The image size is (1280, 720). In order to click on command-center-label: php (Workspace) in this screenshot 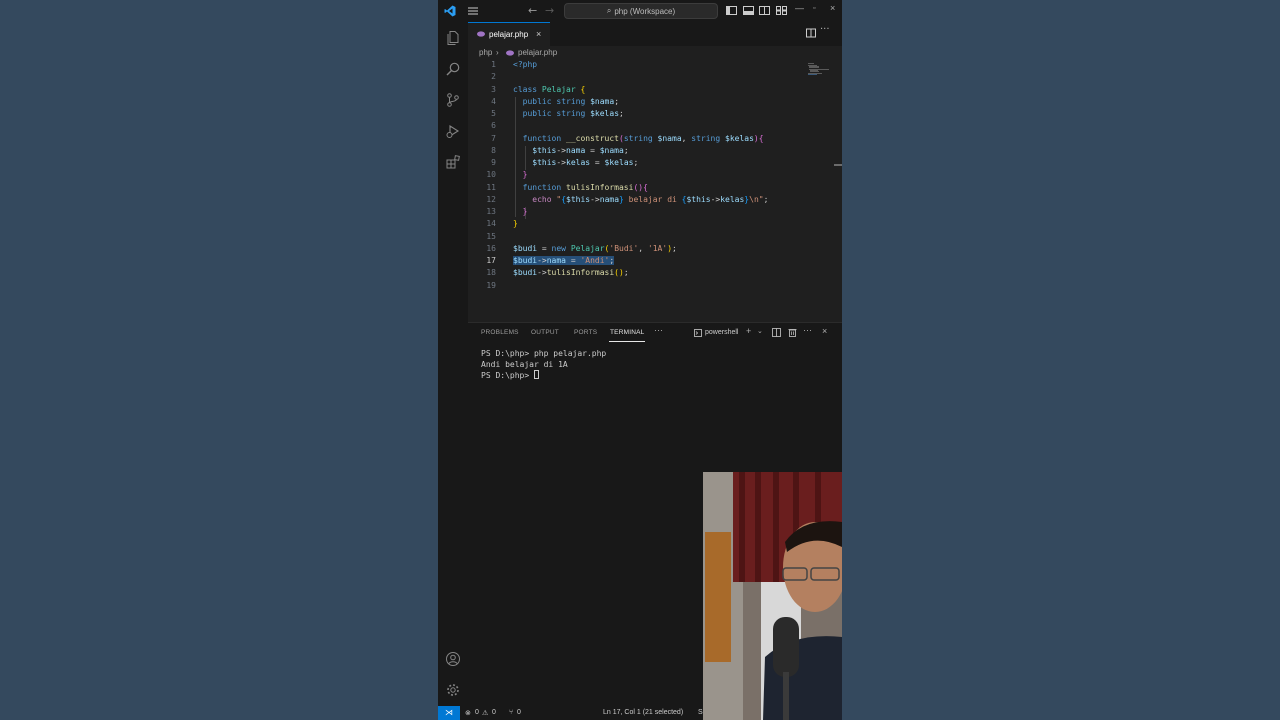, I will do `click(645, 11)`.